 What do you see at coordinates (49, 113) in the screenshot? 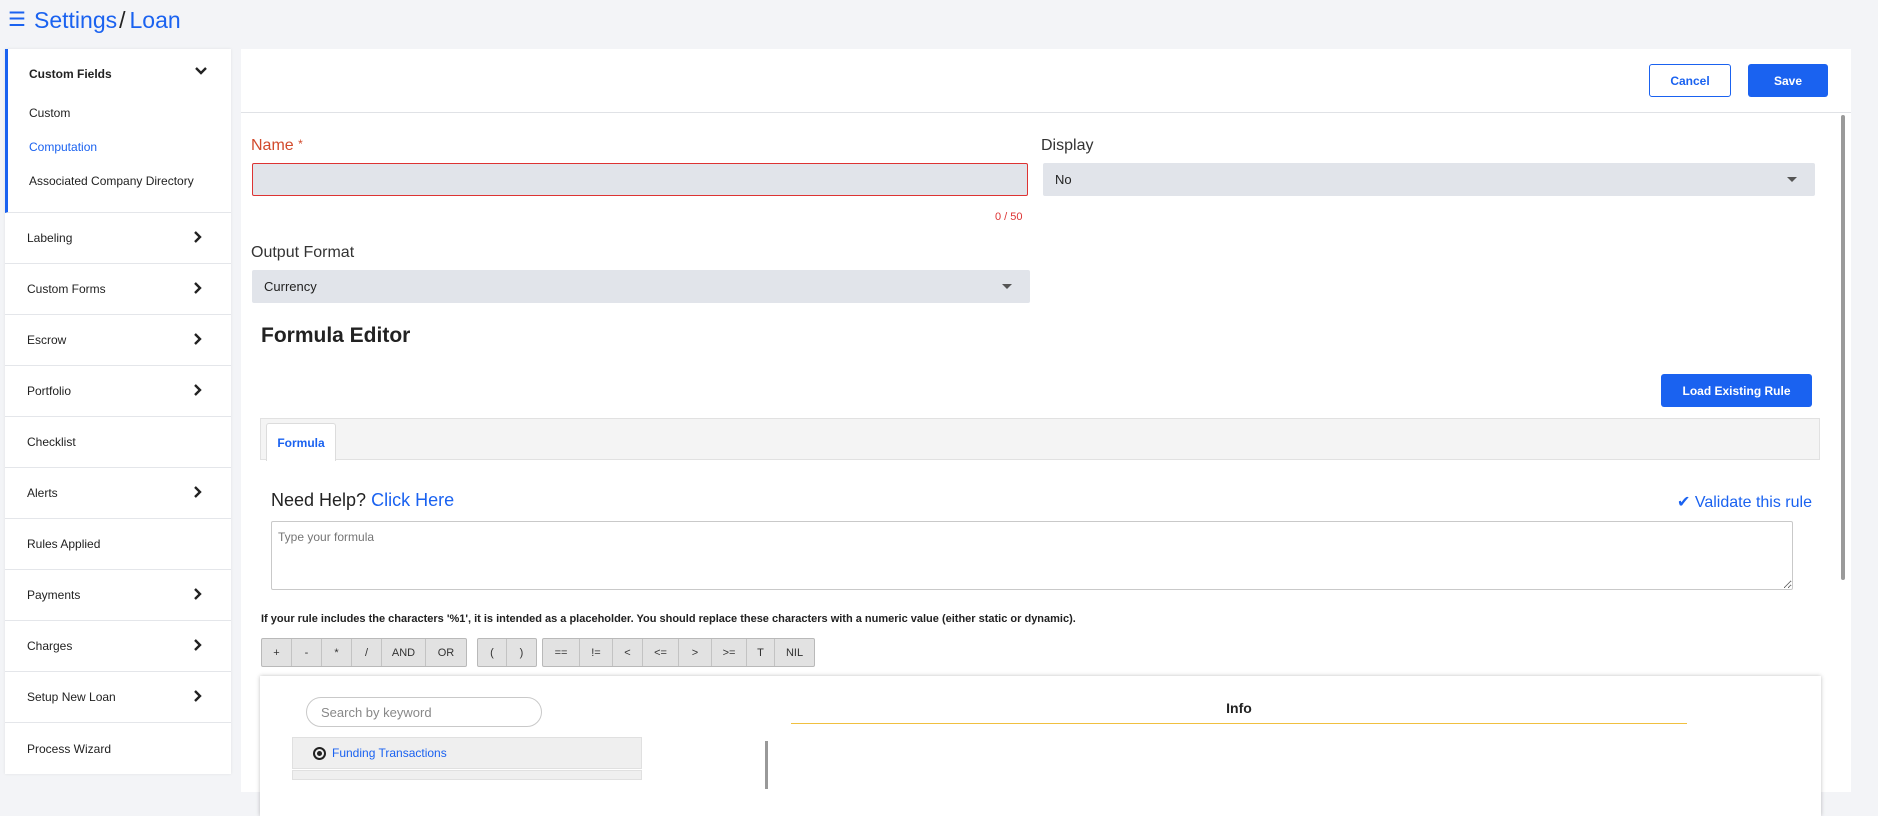
I see `sidebar-item-custom: Custom` at bounding box center [49, 113].